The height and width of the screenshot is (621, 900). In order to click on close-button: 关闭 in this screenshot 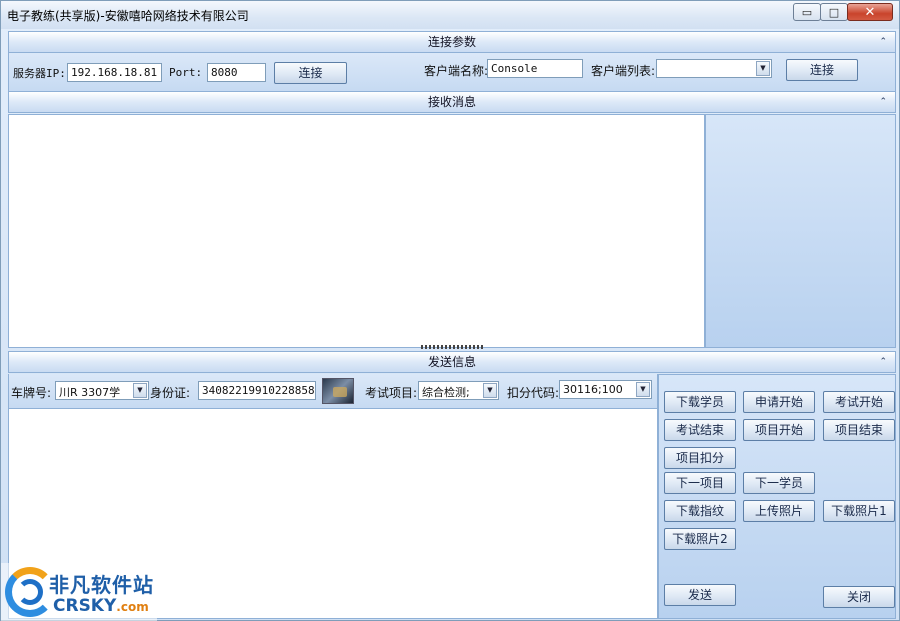, I will do `click(859, 597)`.